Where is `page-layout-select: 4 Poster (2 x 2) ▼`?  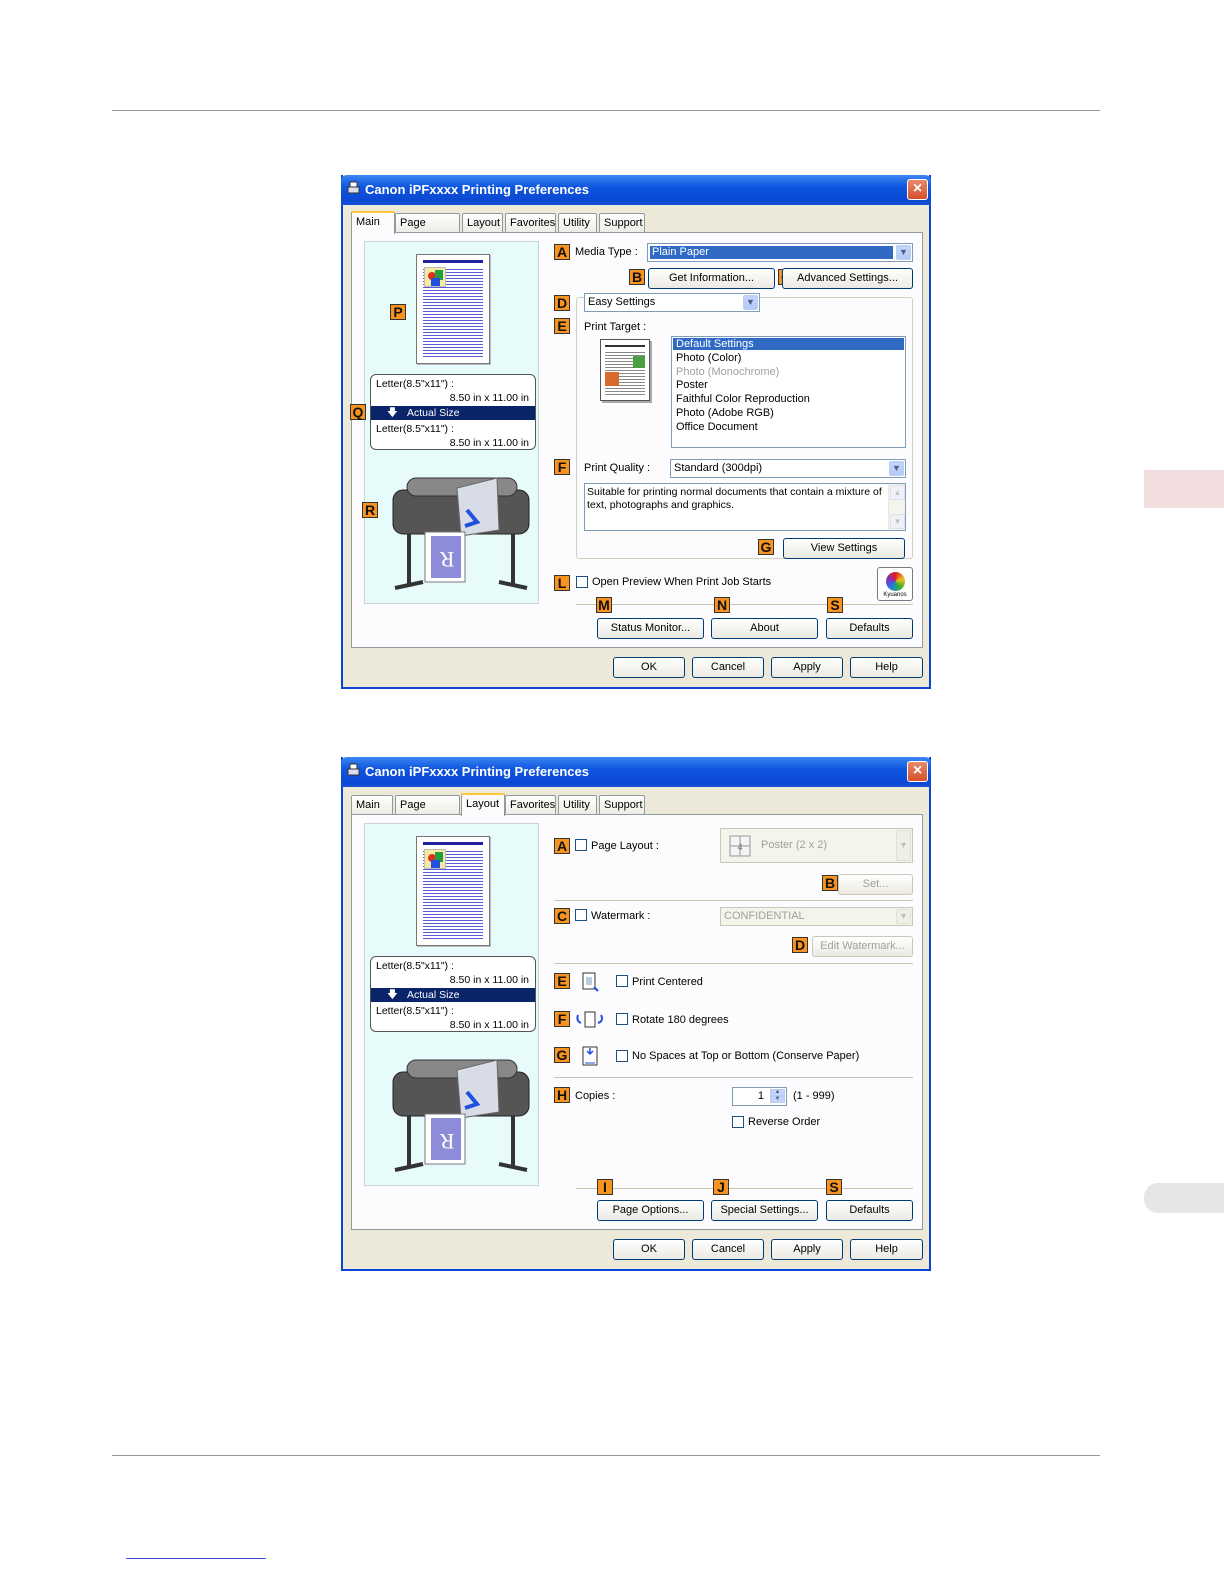
page-layout-select: 4 Poster (2 x 2) ▼ is located at coordinates (816, 845).